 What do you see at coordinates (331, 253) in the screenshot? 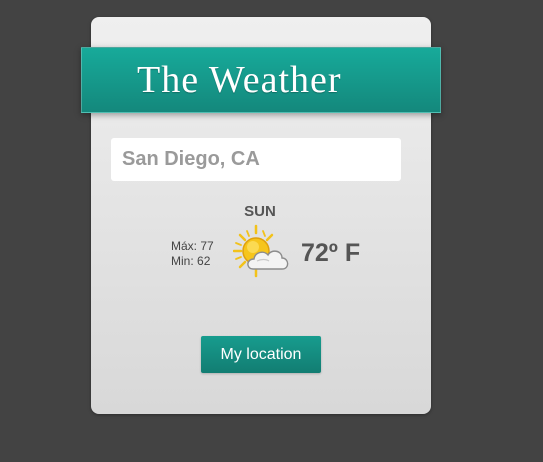
I see `current-temperature: 72º F` at bounding box center [331, 253].